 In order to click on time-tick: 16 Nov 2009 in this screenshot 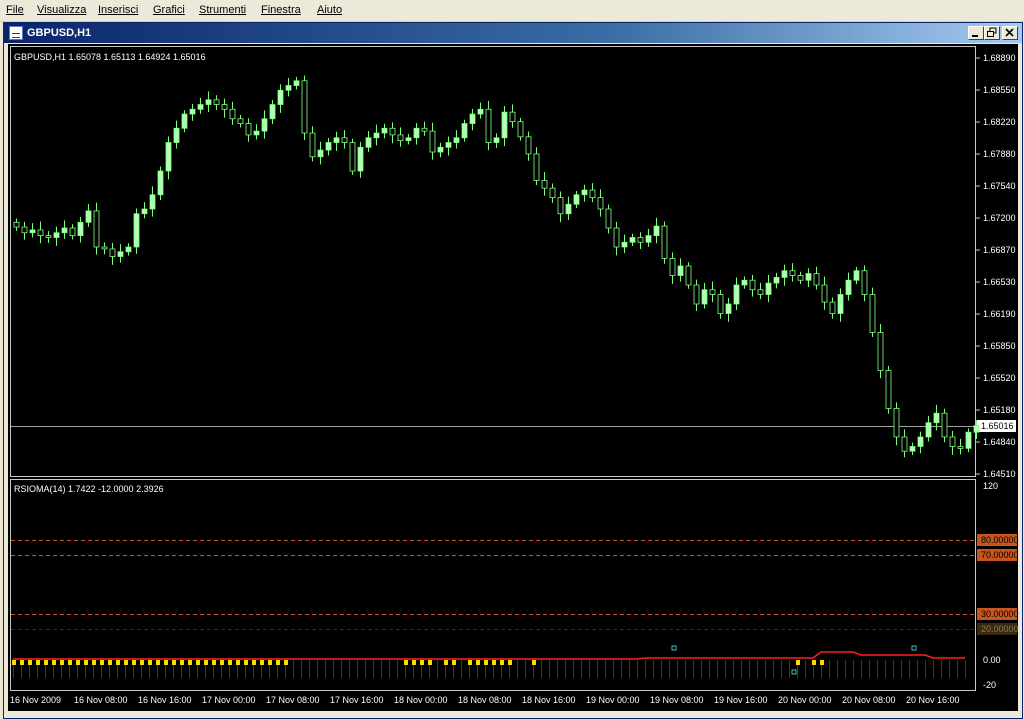, I will do `click(35, 700)`.